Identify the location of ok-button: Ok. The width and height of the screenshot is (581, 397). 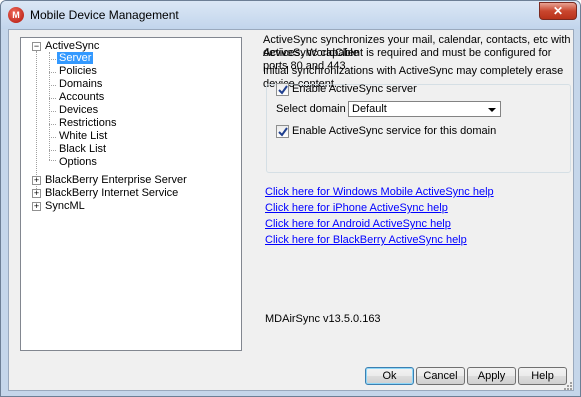
(389, 376).